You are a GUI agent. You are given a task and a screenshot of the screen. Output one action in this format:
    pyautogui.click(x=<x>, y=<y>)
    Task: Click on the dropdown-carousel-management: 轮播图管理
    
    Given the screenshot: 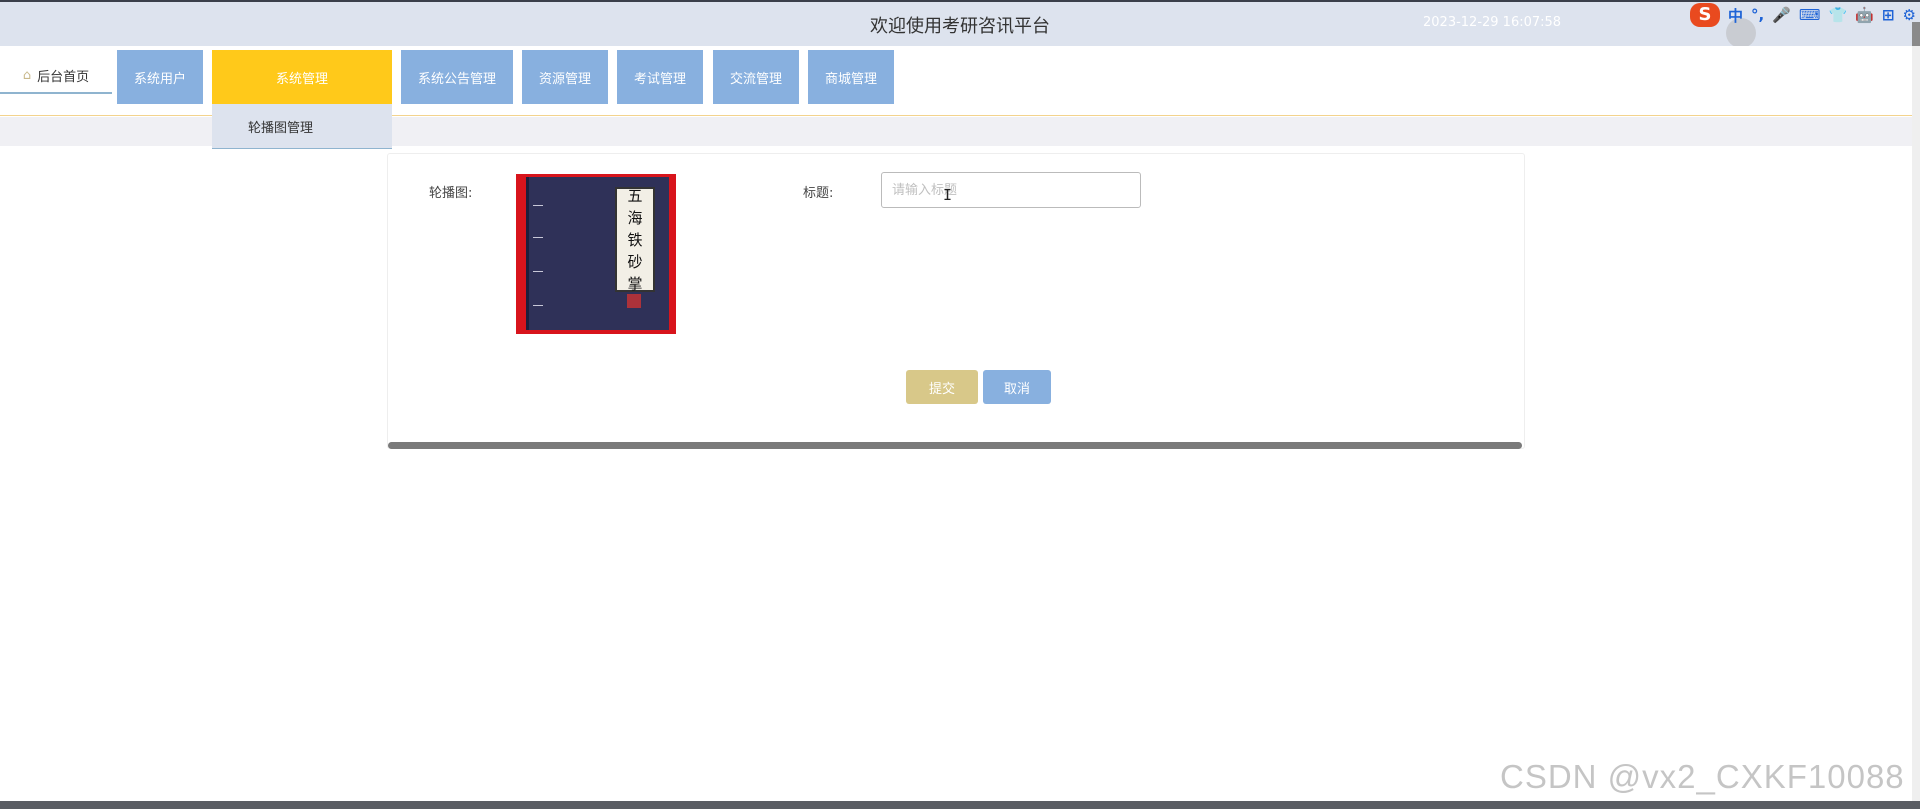 What is the action you would take?
    pyautogui.click(x=302, y=126)
    